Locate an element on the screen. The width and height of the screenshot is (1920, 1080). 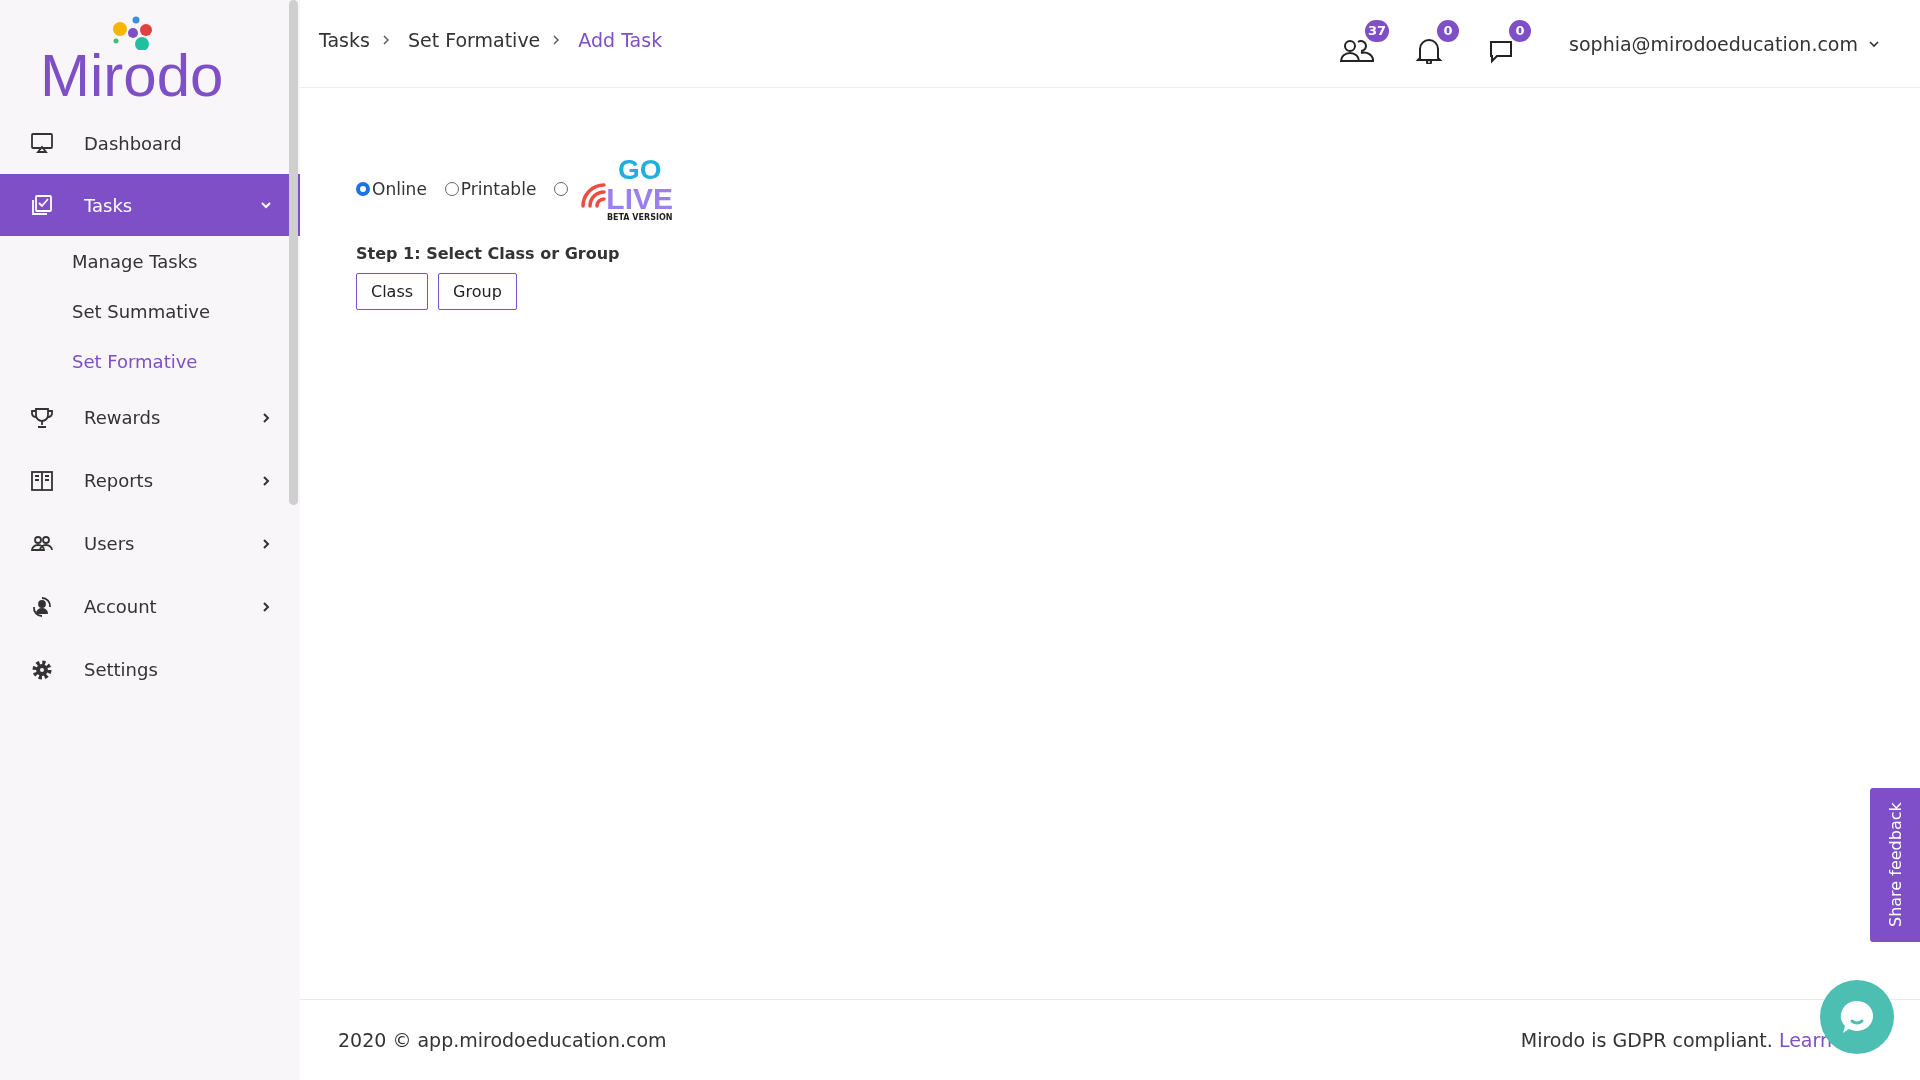
breadcrumb-link: Set Formative is located at coordinates (474, 39).